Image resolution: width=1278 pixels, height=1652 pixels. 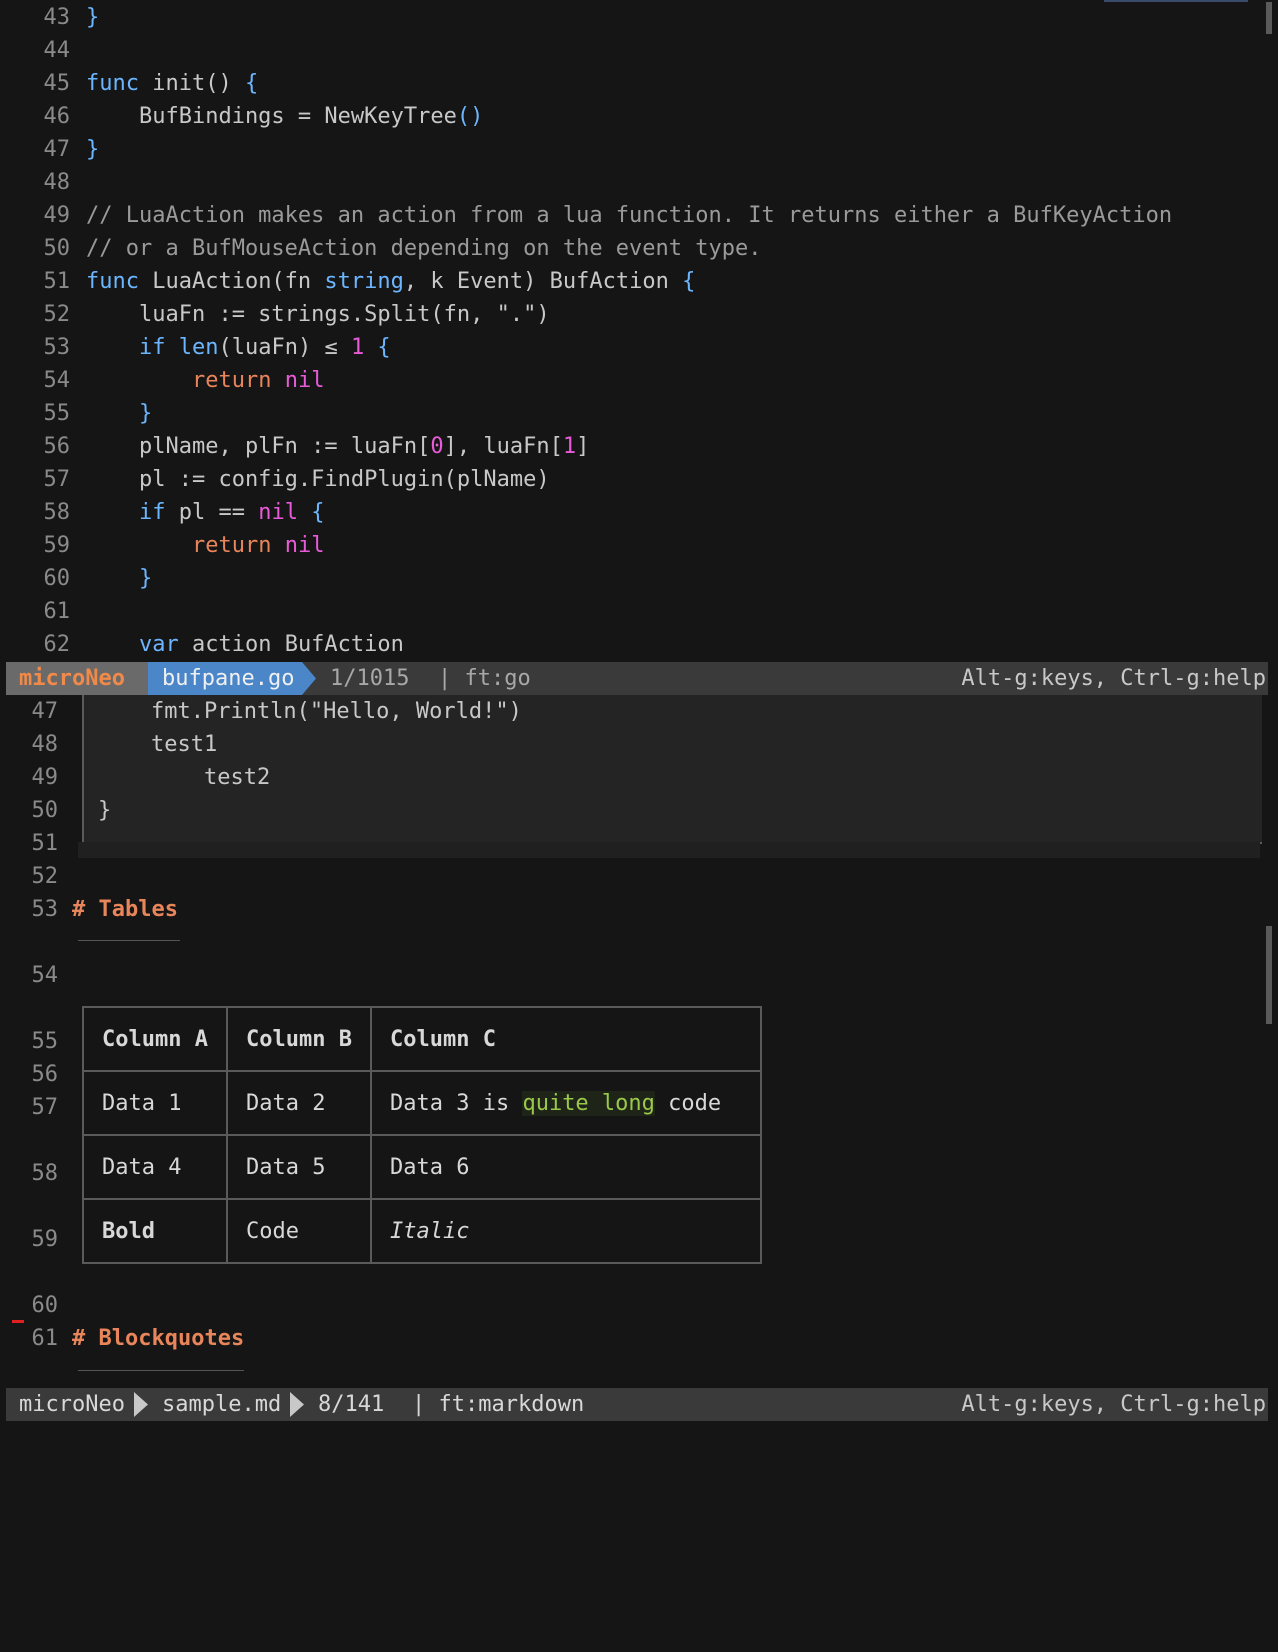 I want to click on code-line: 62 var action BufAction, so click(x=631, y=644).